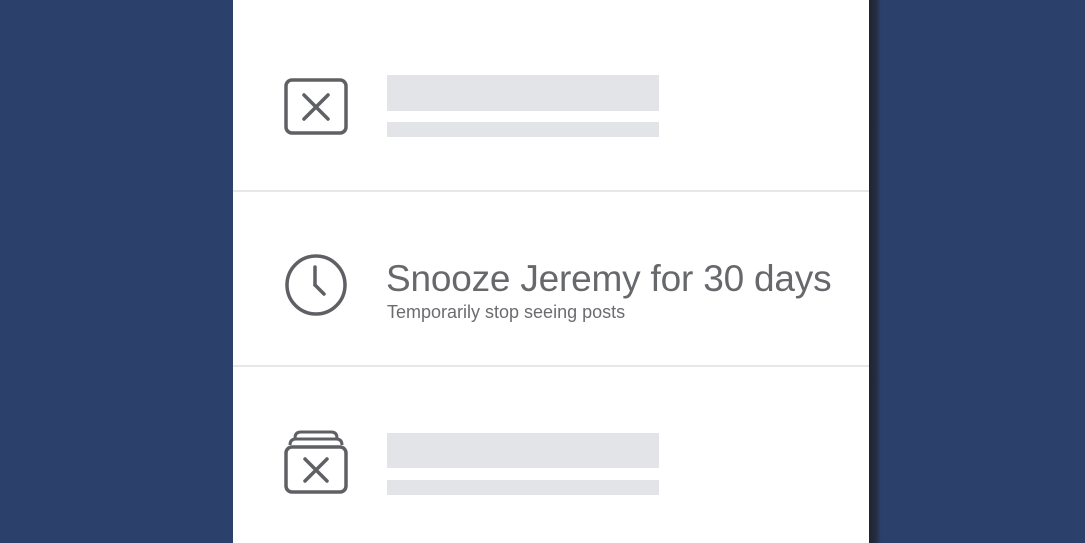 The width and height of the screenshot is (1085, 543). I want to click on snooze-title: Snooze Jeremy for 30 days, so click(609, 278).